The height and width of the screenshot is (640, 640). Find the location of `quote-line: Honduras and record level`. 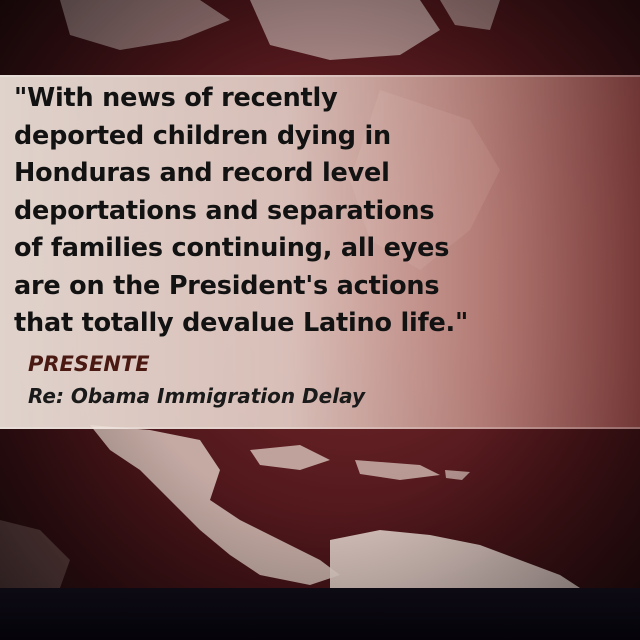

quote-line: Honduras and record level is located at coordinates (202, 173).